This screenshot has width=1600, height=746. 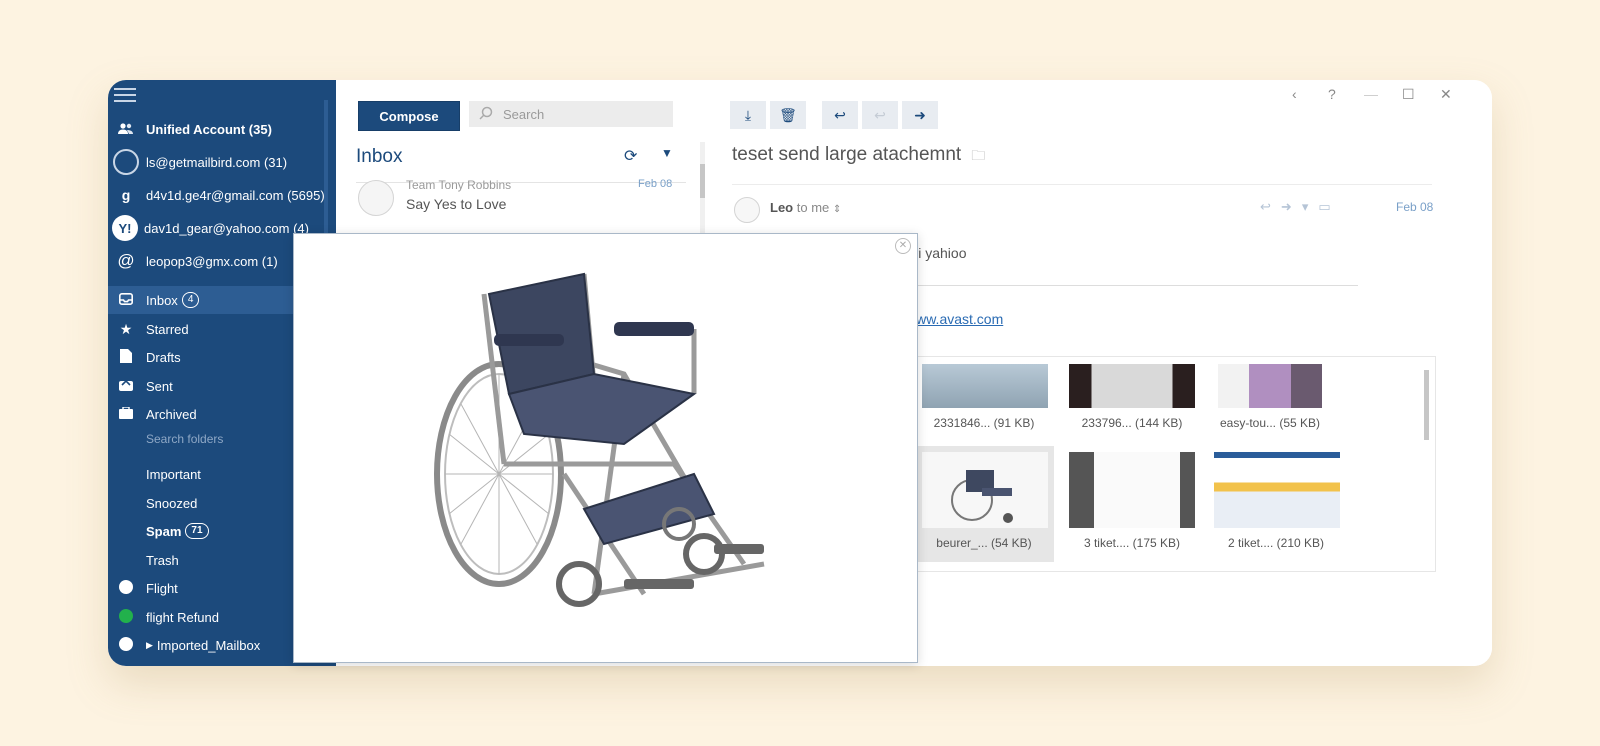 I want to click on star-icon: ★, so click(x=126, y=328).